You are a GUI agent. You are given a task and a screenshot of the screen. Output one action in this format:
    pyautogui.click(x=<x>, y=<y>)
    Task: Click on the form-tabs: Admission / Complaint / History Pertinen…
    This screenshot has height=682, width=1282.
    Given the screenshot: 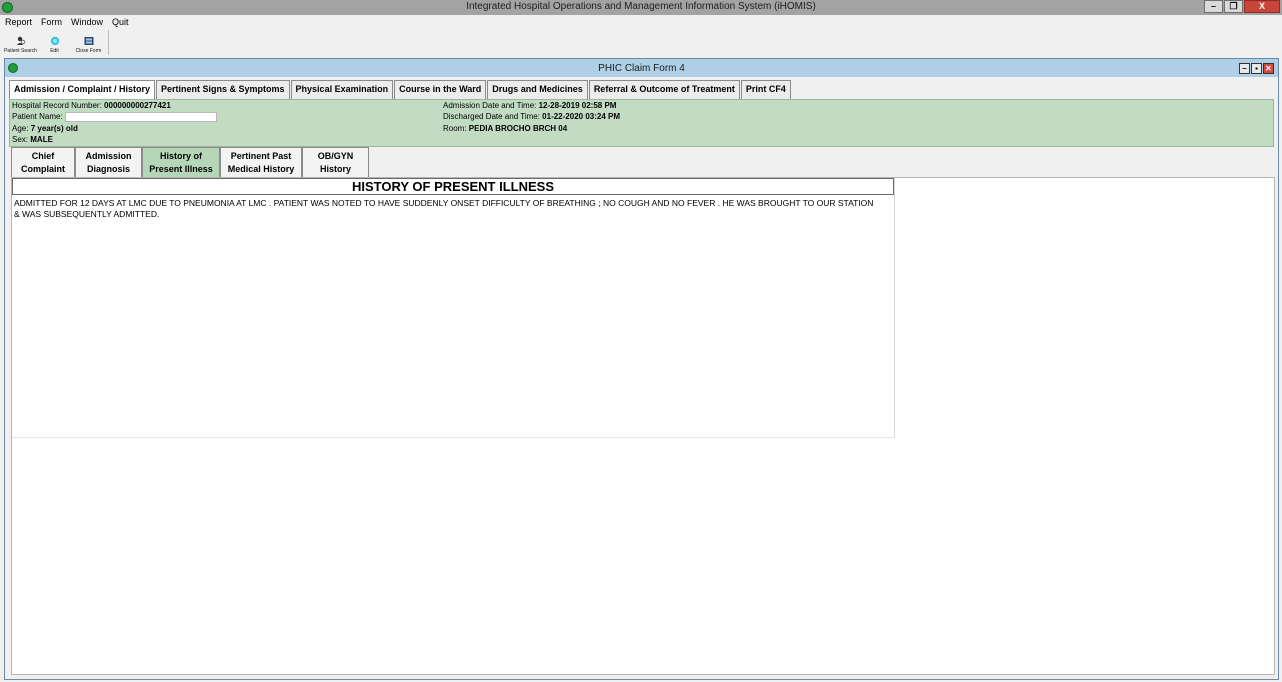 What is the action you would take?
    pyautogui.click(x=400, y=90)
    